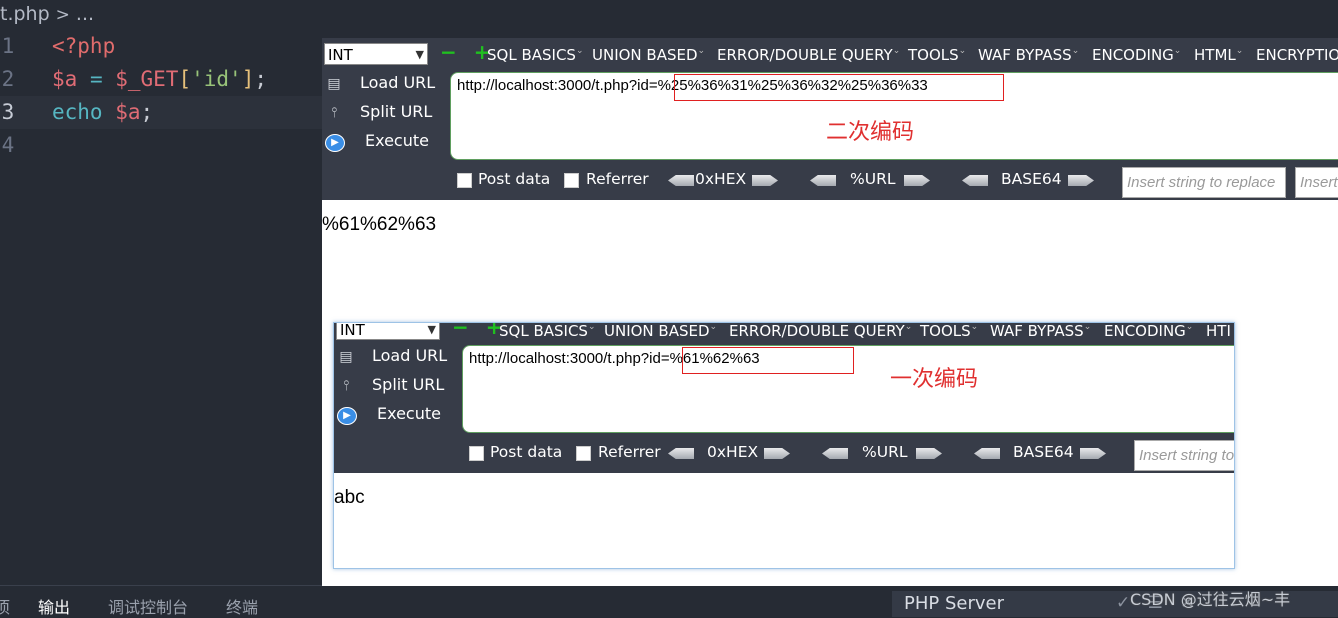 This screenshot has height=618, width=1338. I want to click on code-line: 3 echo $a;, so click(161, 112).